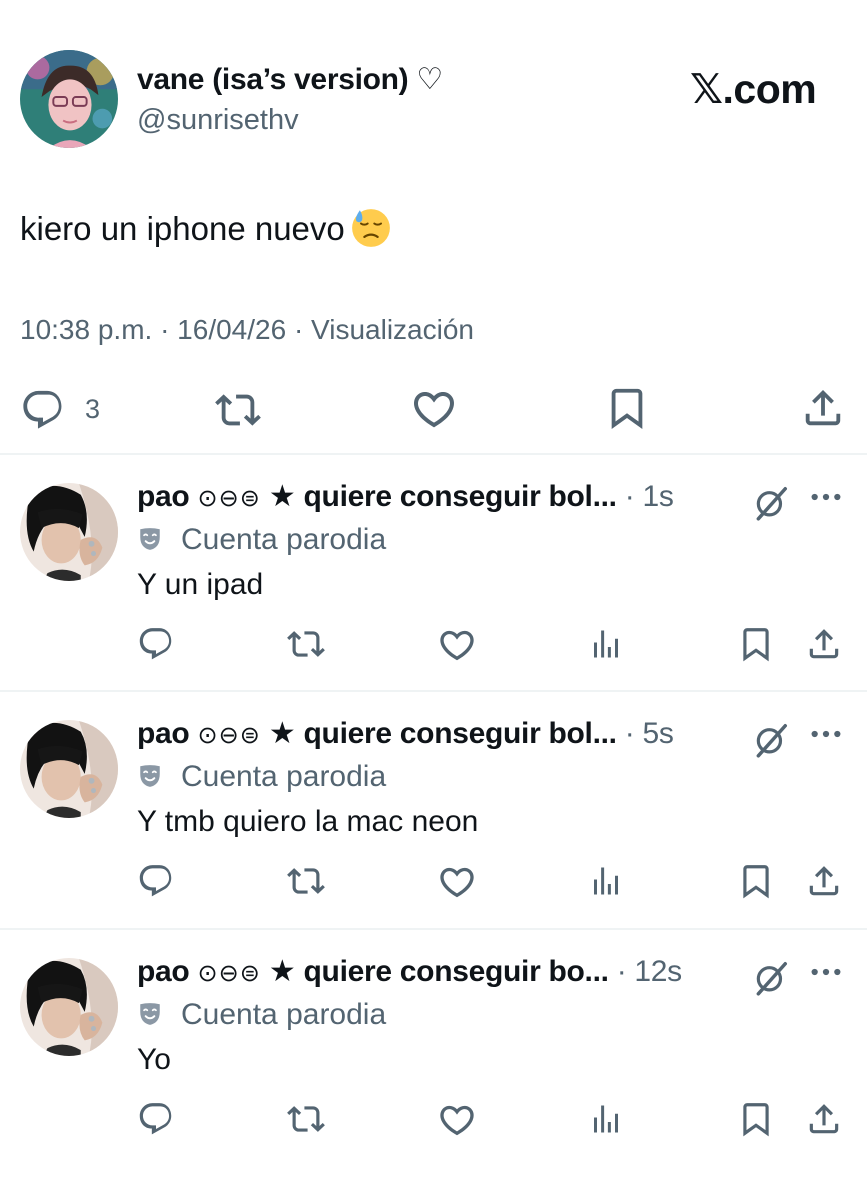 The width and height of the screenshot is (867, 1200). I want to click on reply-count: 3, so click(93, 409).